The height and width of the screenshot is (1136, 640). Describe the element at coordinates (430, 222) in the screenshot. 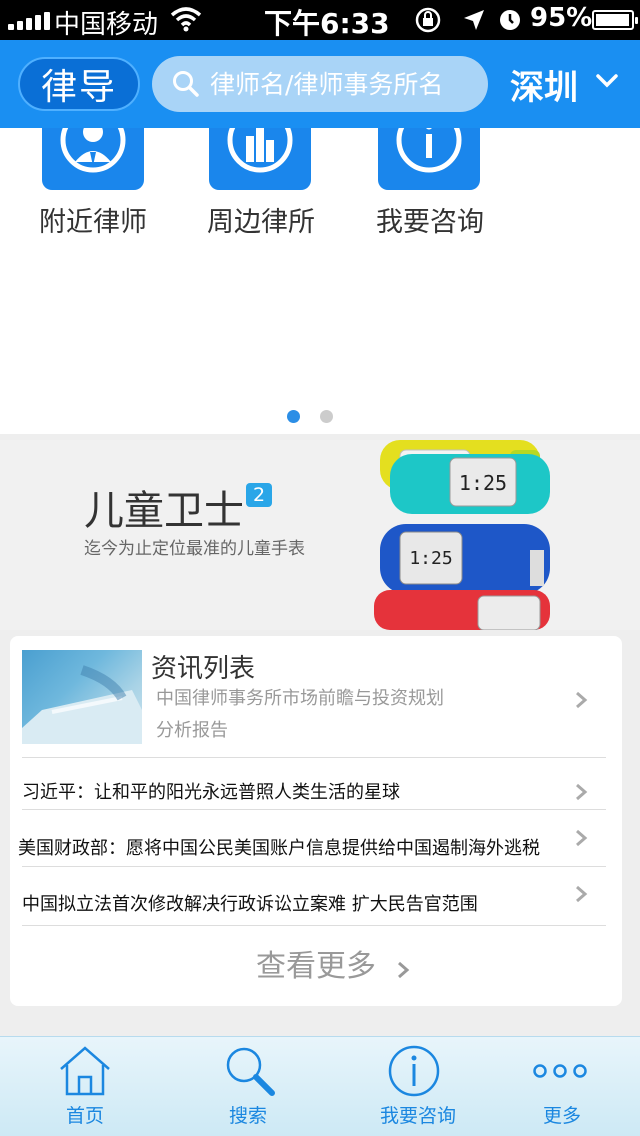

I see `quick-action-label: 我要咨询` at that location.